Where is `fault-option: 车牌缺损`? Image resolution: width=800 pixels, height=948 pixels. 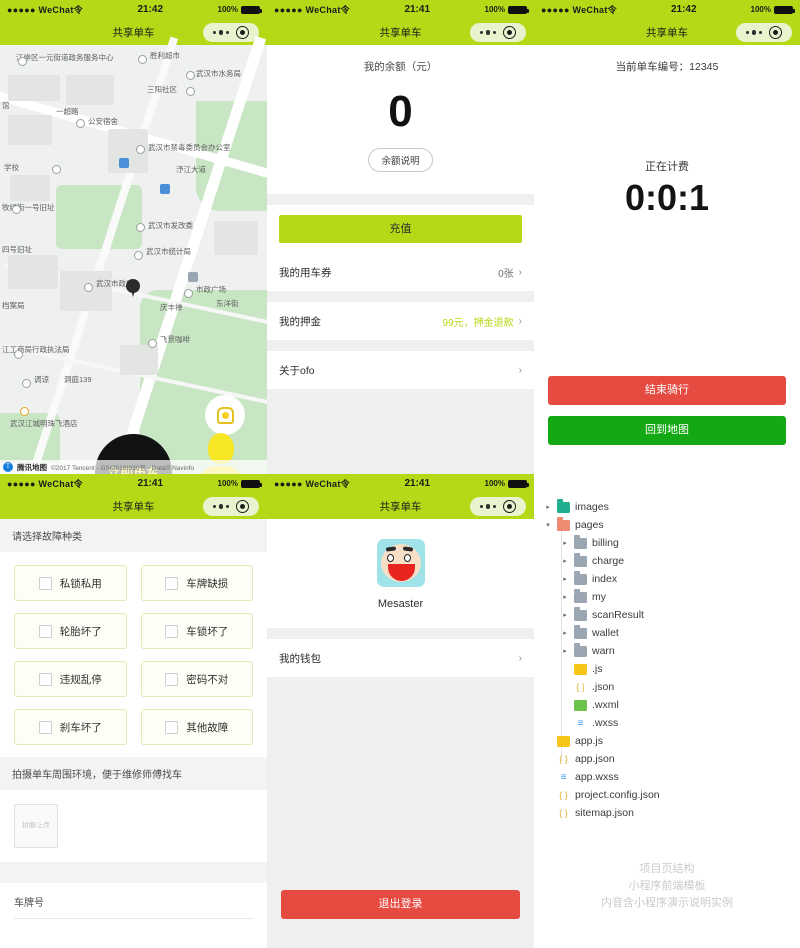 fault-option: 车牌缺损 is located at coordinates (196, 583).